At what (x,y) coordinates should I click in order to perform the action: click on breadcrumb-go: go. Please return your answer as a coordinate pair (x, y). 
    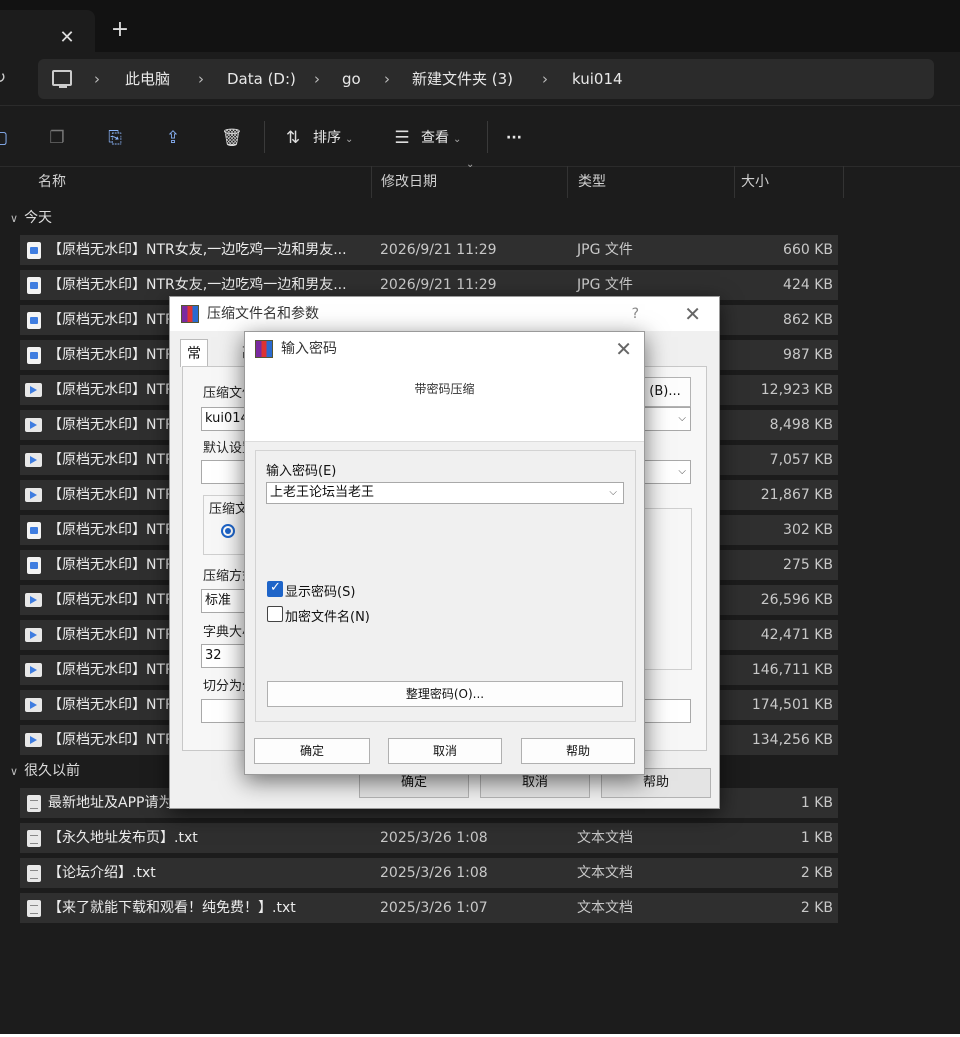
    Looking at the image, I should click on (351, 79).